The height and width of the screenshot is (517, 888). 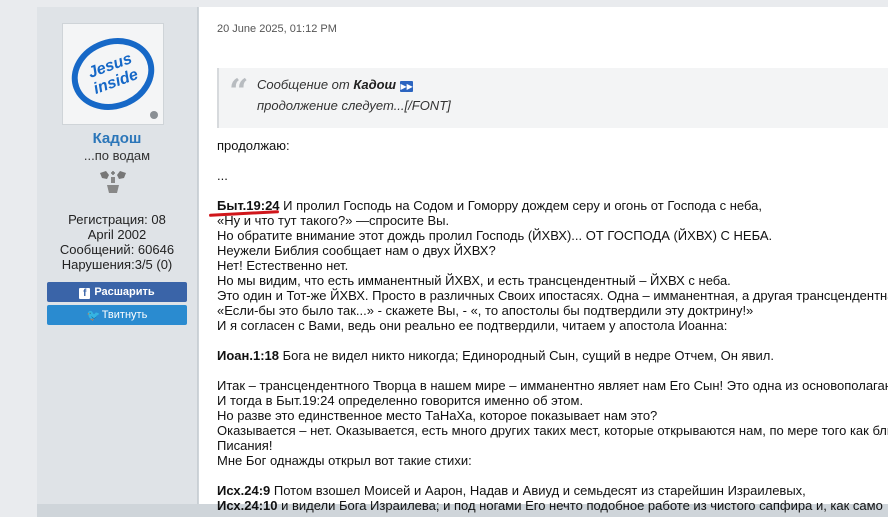 What do you see at coordinates (253, 145) in the screenshot?
I see `post-line-text: продолжаю:` at bounding box center [253, 145].